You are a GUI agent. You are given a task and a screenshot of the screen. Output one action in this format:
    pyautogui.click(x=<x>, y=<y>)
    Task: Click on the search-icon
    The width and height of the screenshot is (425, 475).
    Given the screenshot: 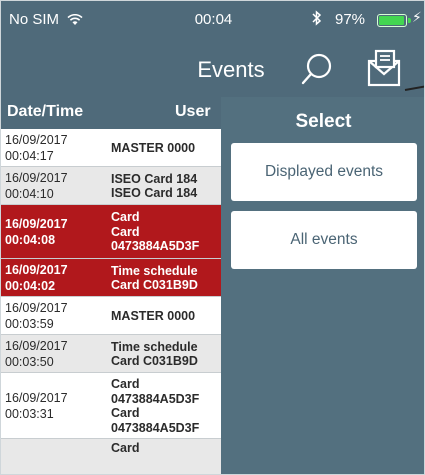 What is the action you would take?
    pyautogui.click(x=317, y=69)
    